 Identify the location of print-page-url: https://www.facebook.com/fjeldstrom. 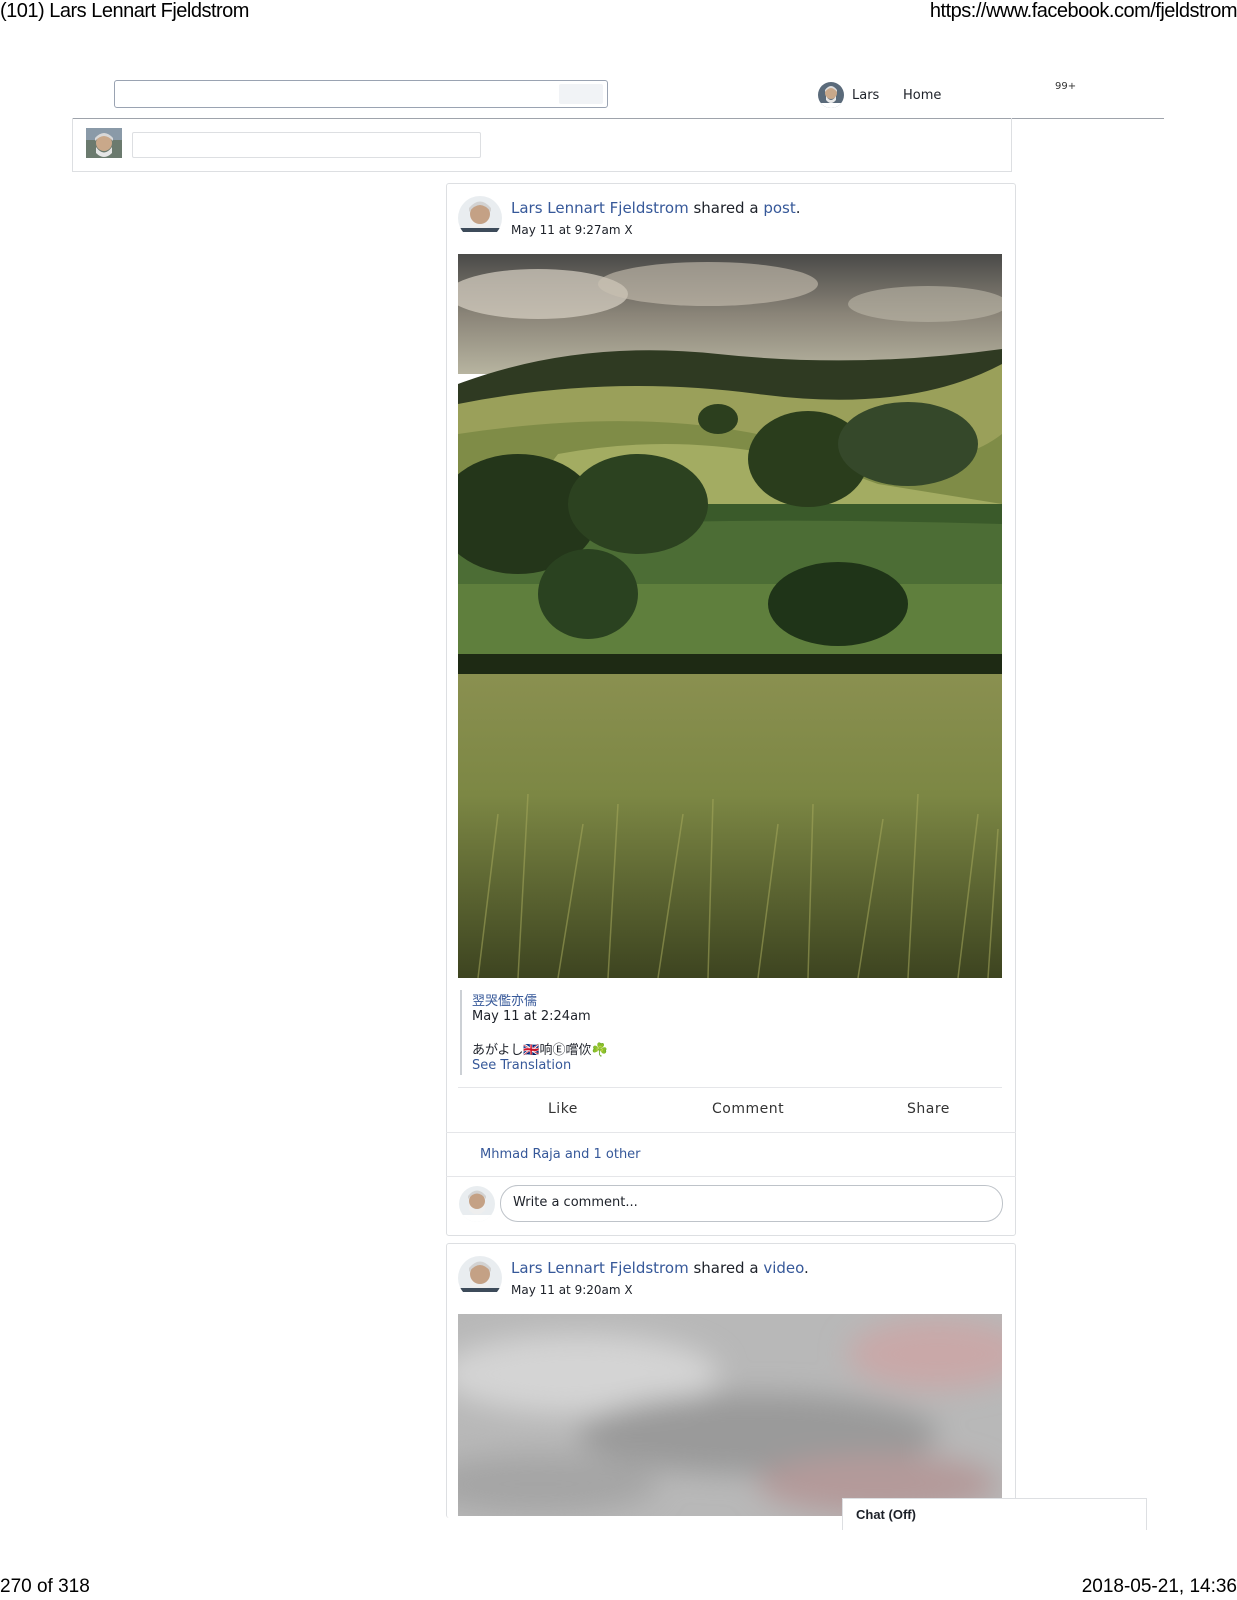
(1083, 11).